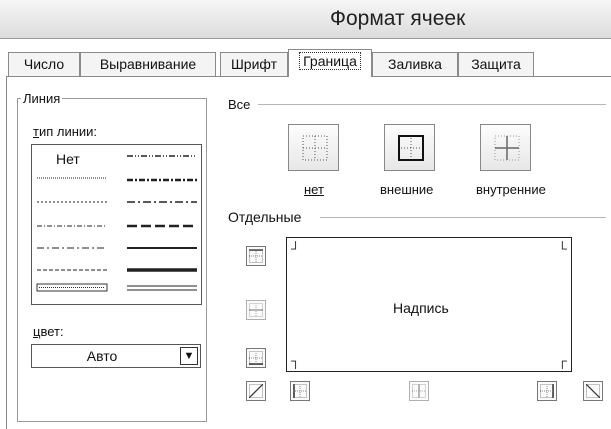 The width and height of the screenshot is (611, 429). I want to click on dialog-title: Формат ячеек, so click(398, 18).